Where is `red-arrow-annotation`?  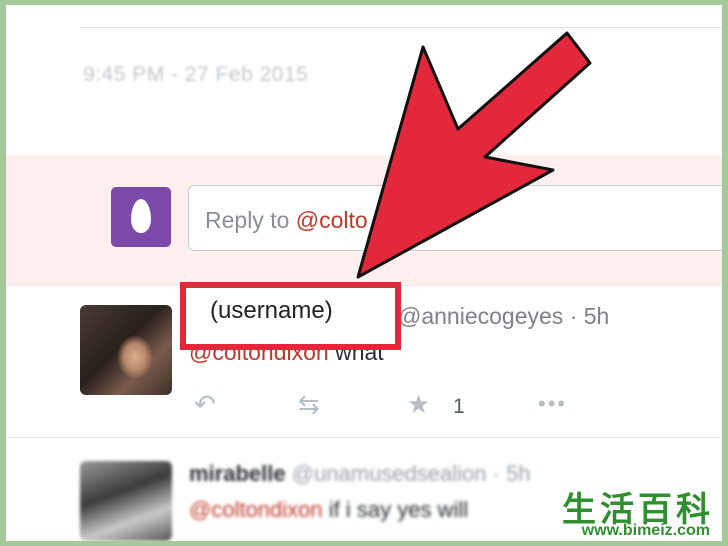
red-arrow-annotation is located at coordinates (474, 155).